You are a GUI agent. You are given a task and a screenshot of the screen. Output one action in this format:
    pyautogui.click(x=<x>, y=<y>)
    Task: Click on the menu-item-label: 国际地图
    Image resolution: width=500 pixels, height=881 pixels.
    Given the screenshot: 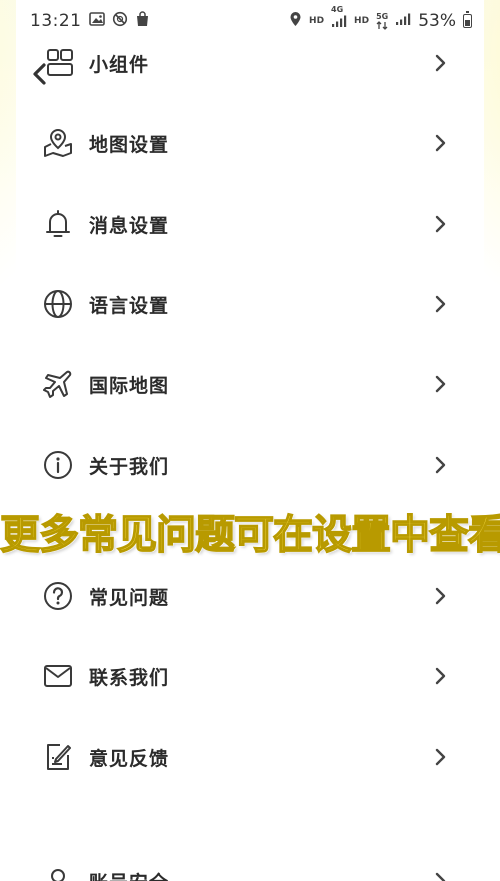 What is the action you would take?
    pyautogui.click(x=129, y=385)
    